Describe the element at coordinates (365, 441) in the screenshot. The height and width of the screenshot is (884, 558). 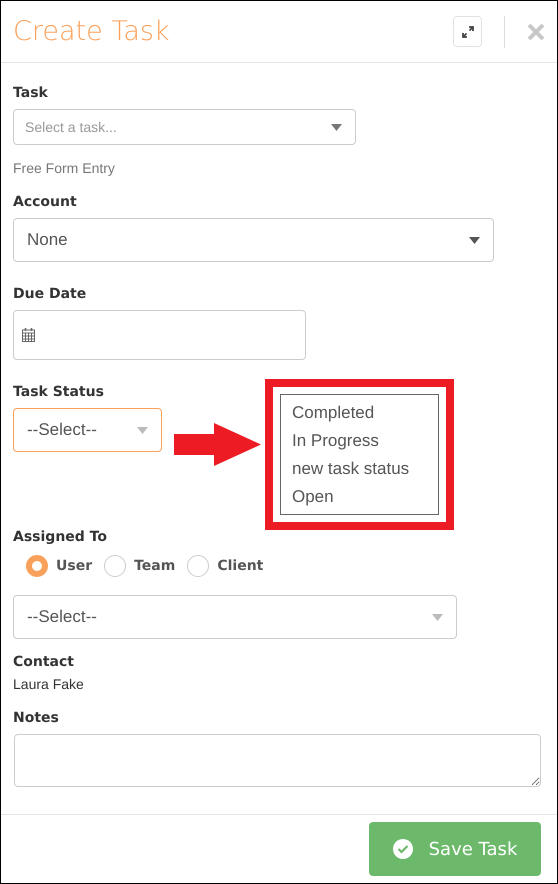
I see `status-option: In Progress` at that location.